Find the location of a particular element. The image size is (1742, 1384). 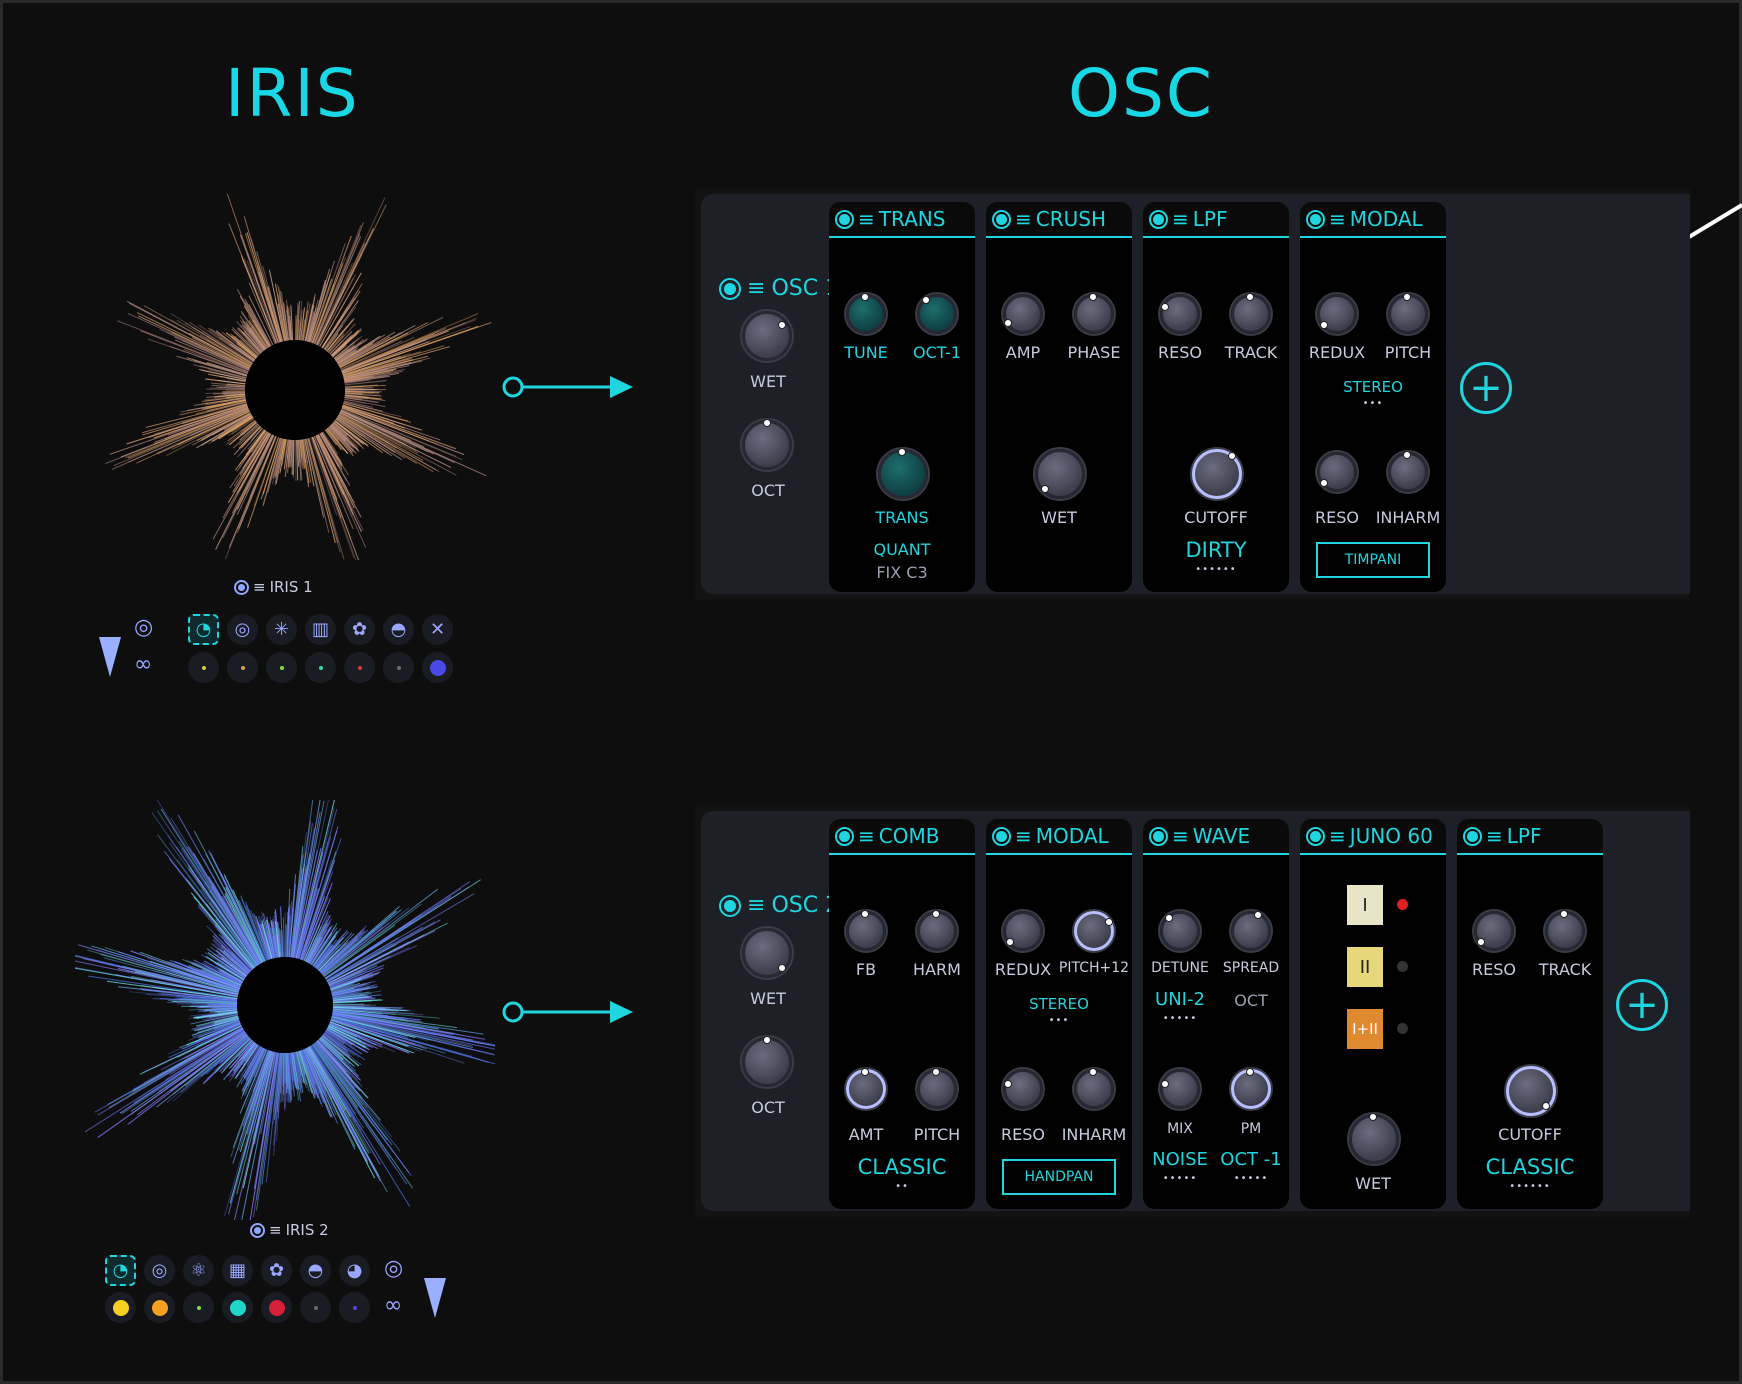

osc2-header: ≡ OSC 2 is located at coordinates (779, 905).